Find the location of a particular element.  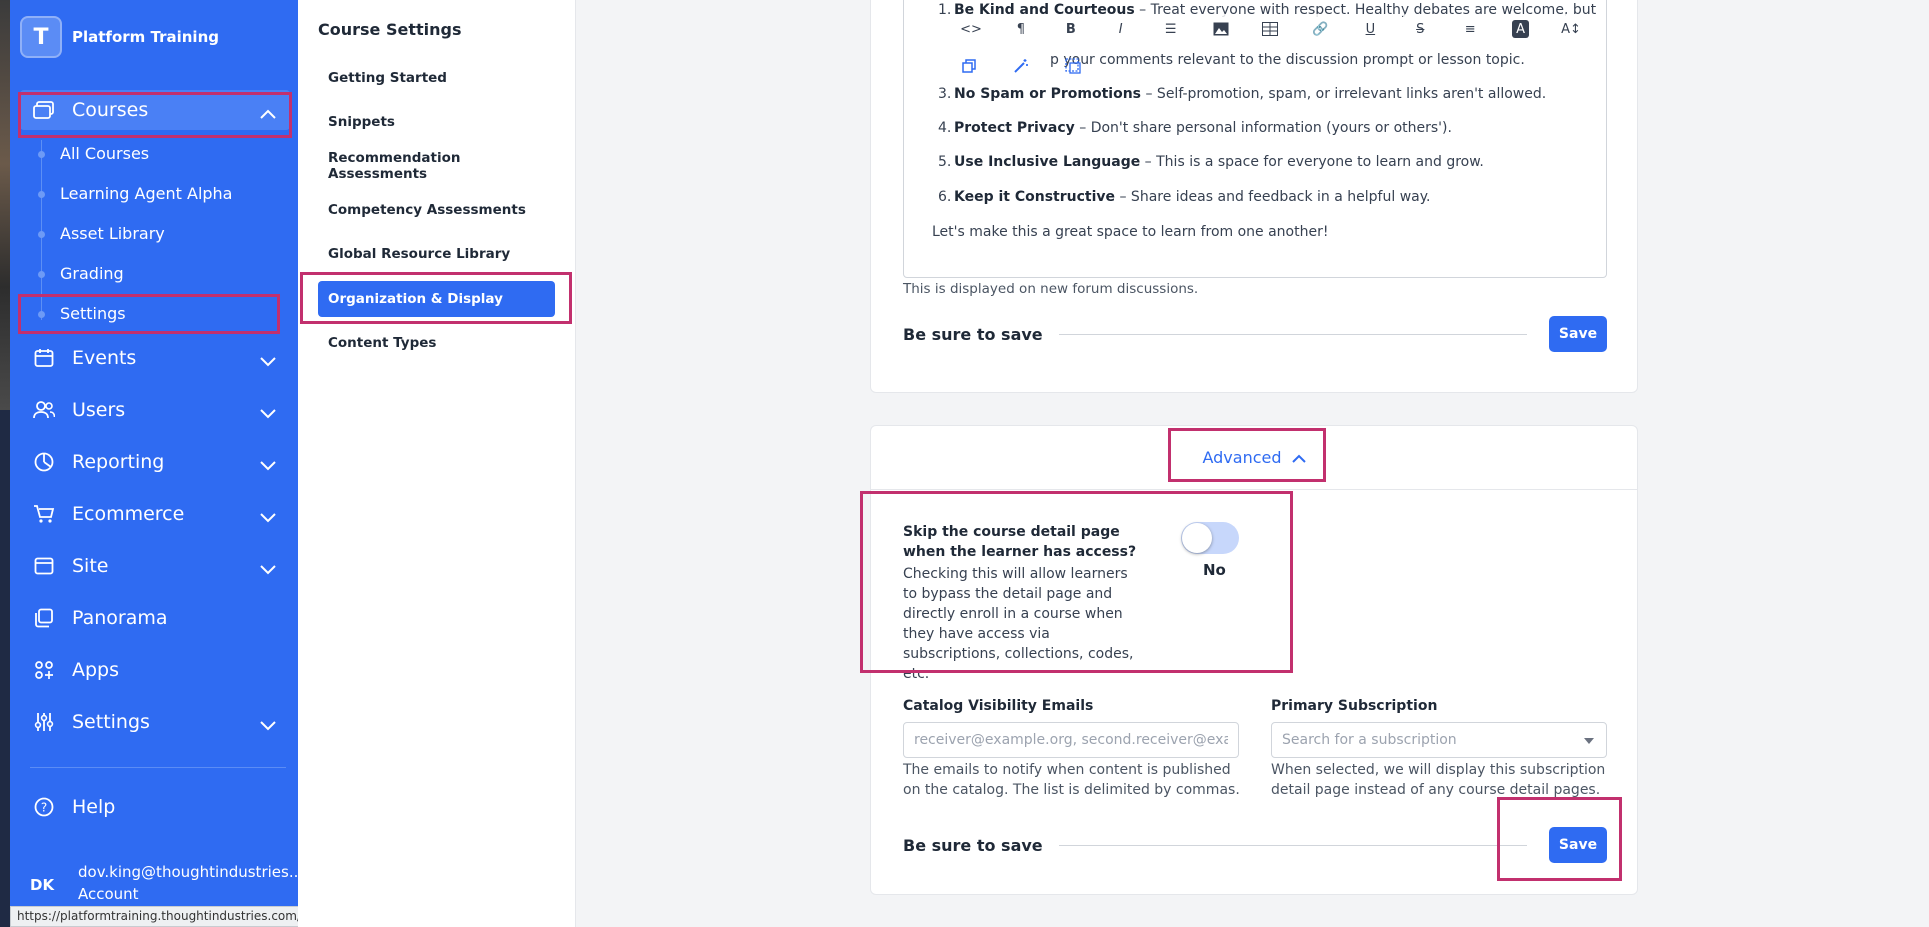

brand-name: Platform Training is located at coordinates (145, 37).